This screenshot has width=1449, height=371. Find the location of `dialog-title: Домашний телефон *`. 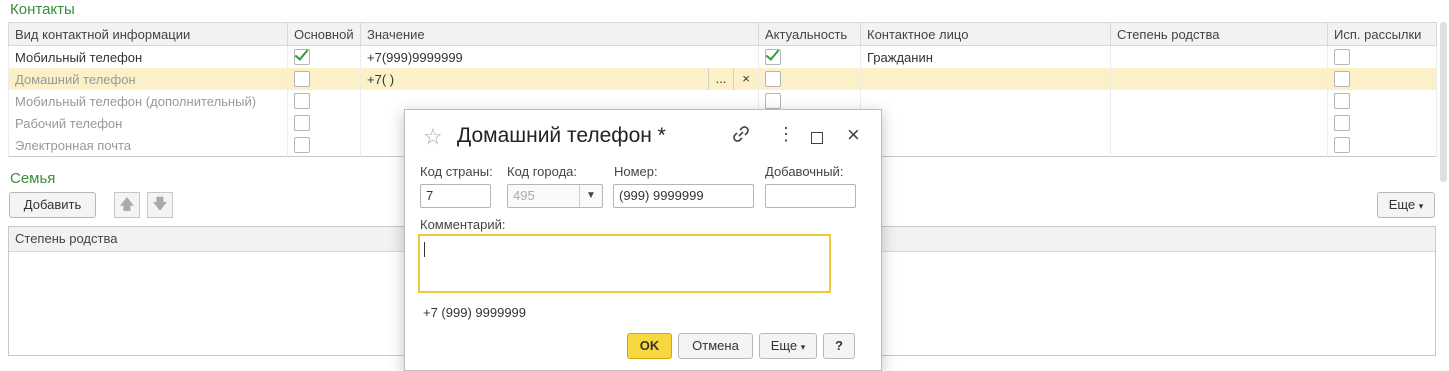

dialog-title: Домашний телефон * is located at coordinates (561, 135).